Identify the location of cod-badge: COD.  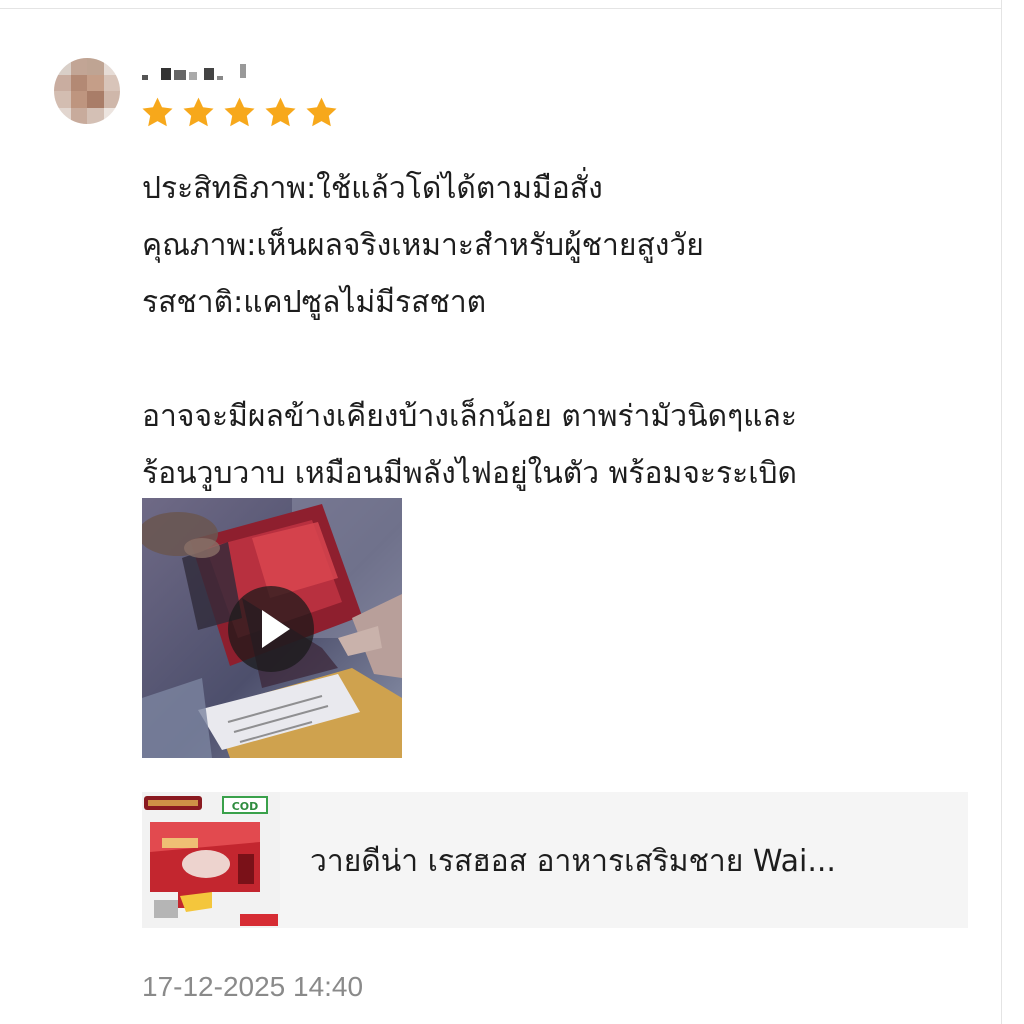
(245, 805).